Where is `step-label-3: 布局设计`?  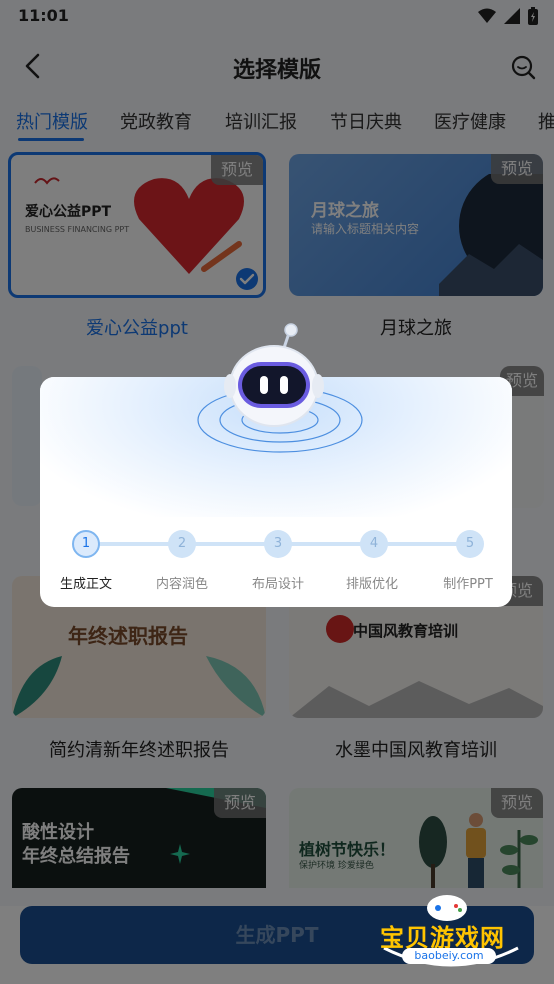 step-label-3: 布局设计 is located at coordinates (277, 584).